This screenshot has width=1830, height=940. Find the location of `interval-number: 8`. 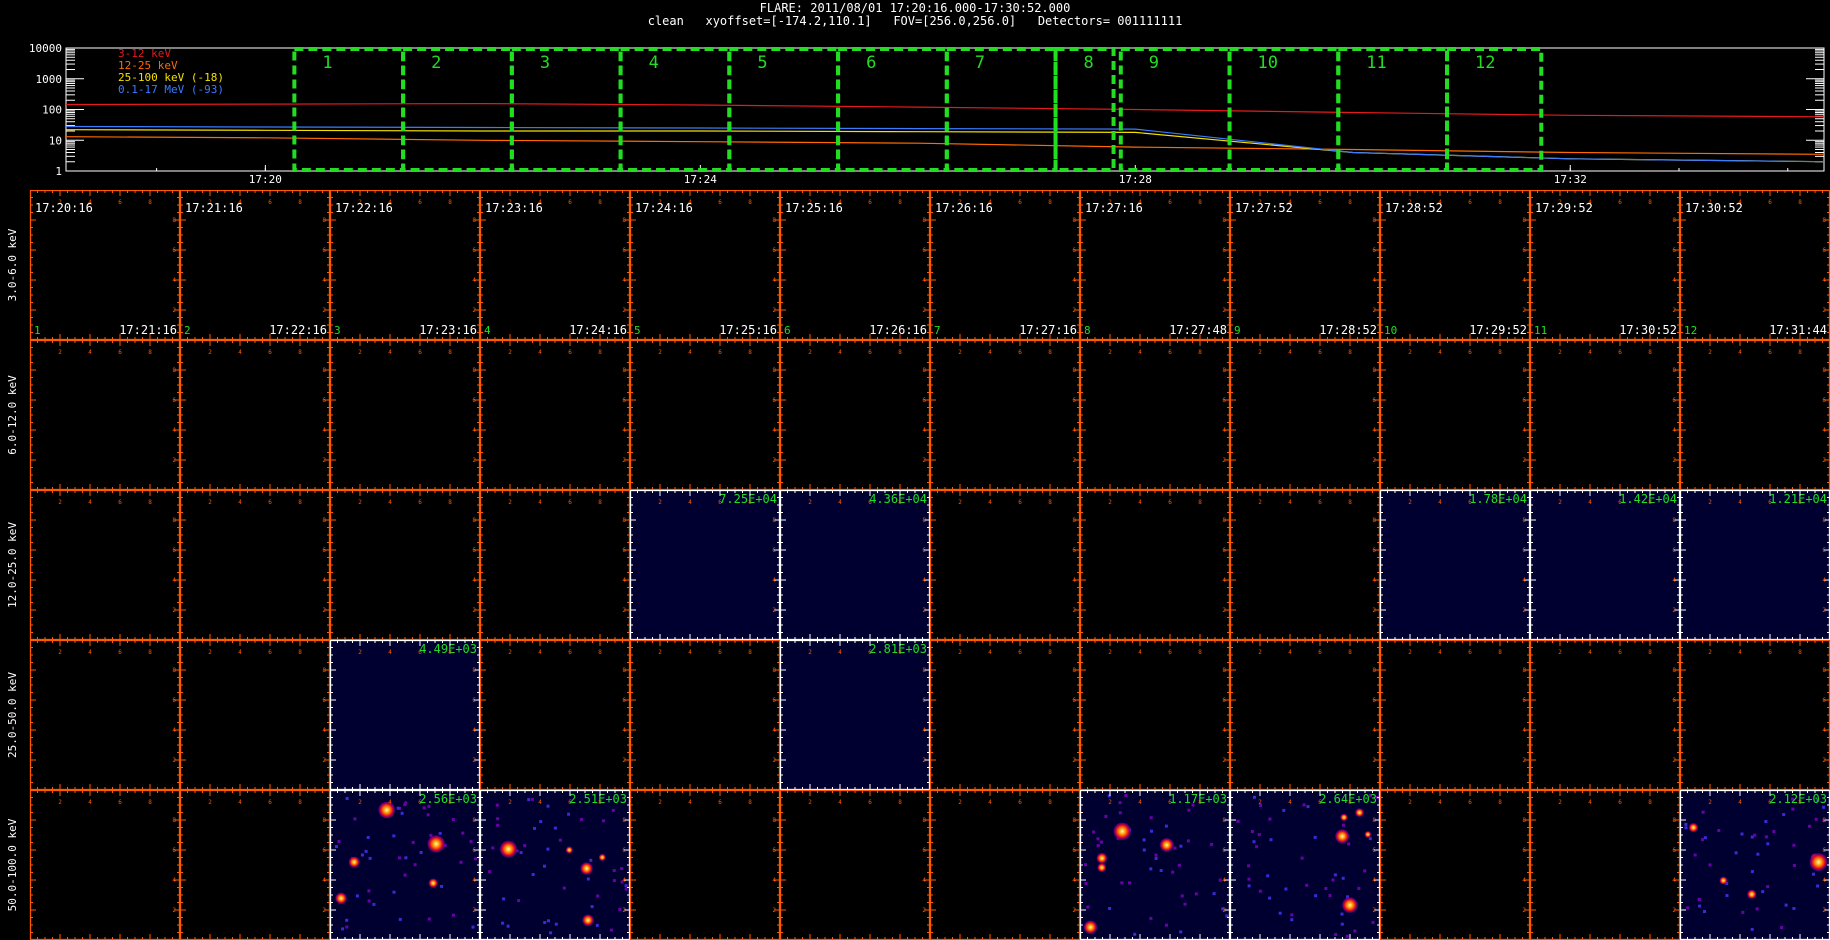

interval-number: 8 is located at coordinates (1087, 330).